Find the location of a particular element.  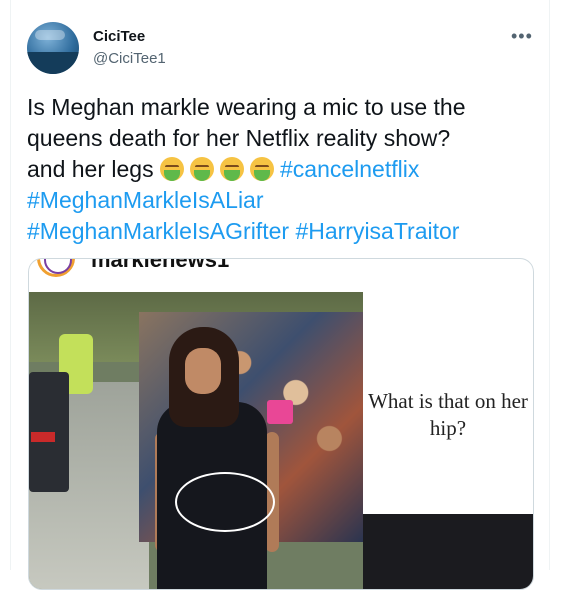

author-avatar is located at coordinates (53, 48).